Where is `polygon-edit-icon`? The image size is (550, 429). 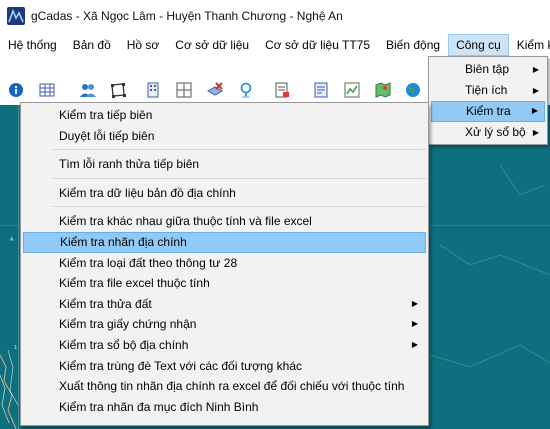
polygon-edit-icon is located at coordinates (118, 90).